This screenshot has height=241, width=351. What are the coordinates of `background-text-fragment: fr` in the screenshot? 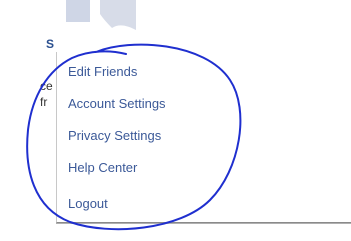 It's located at (44, 102).